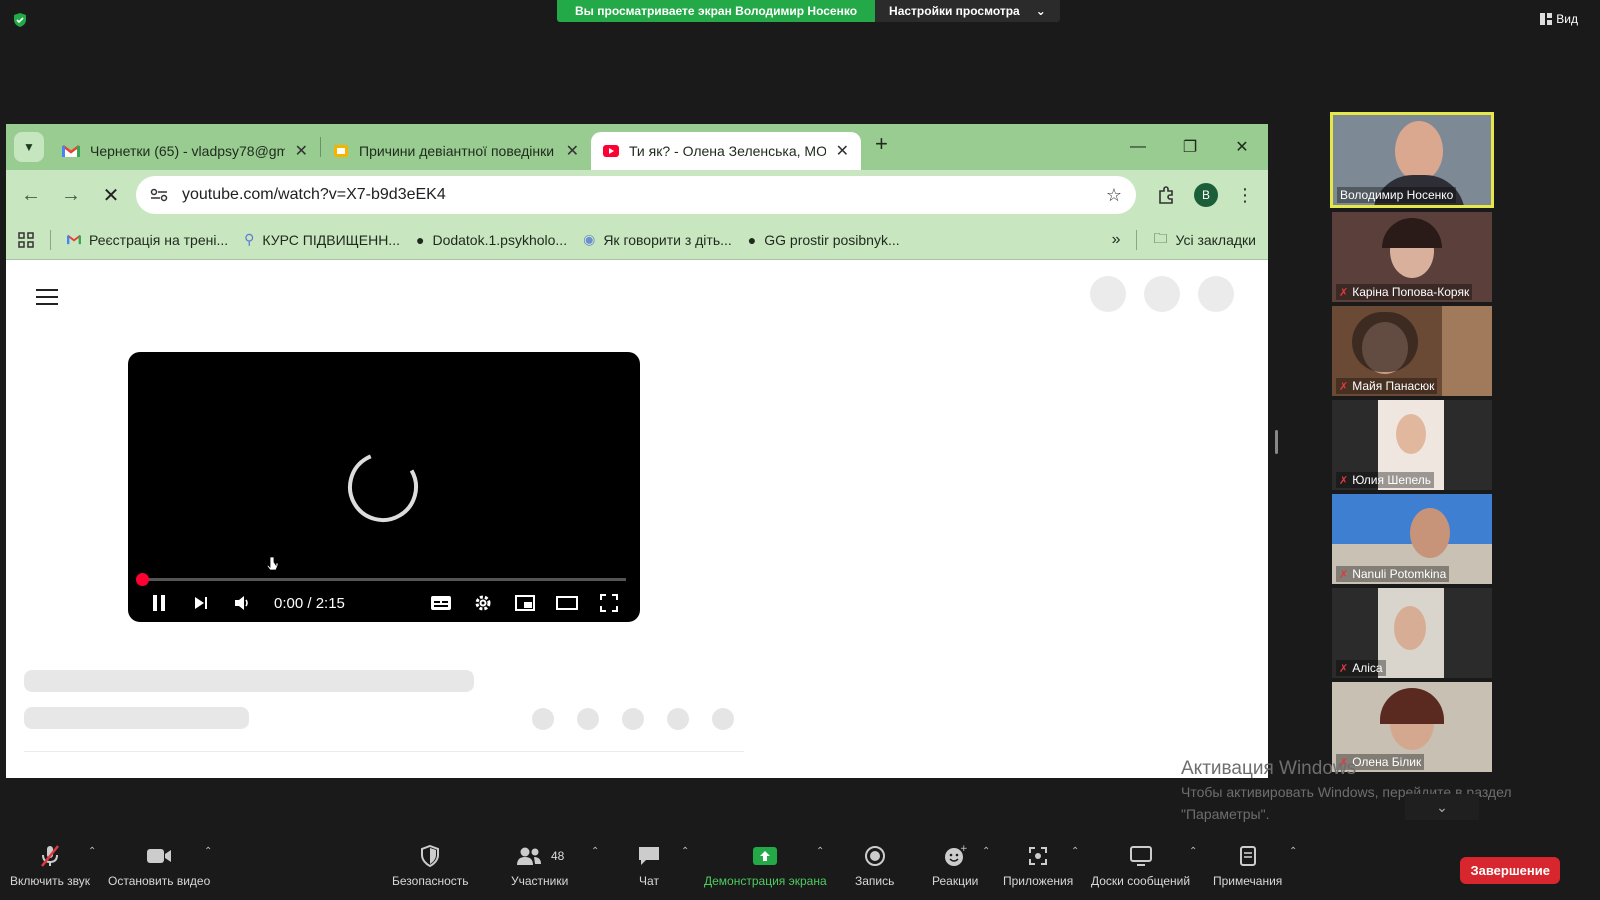 This screenshot has height=900, width=1600. What do you see at coordinates (26, 239) in the screenshot?
I see `apps-grid-icon` at bounding box center [26, 239].